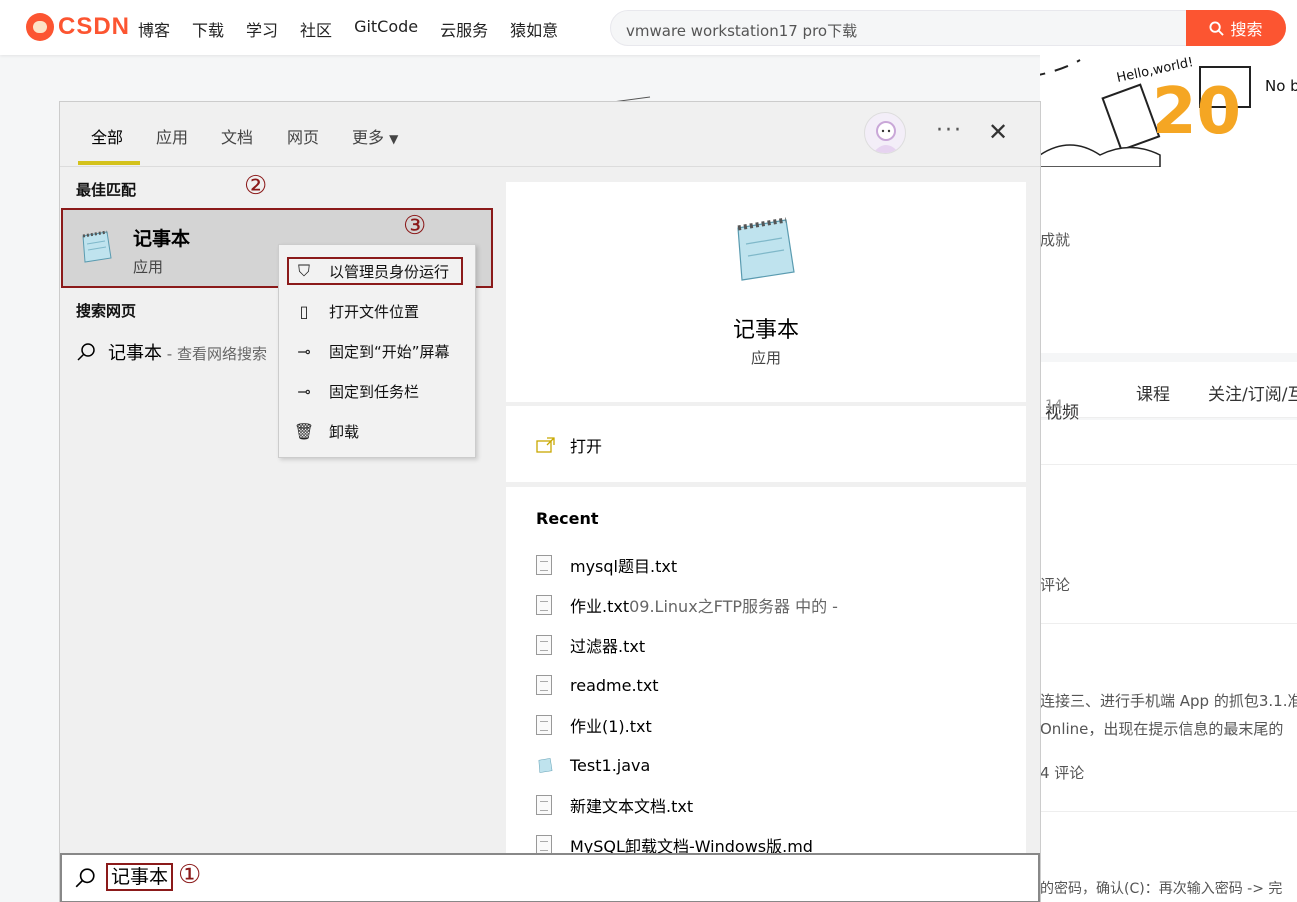  What do you see at coordinates (377, 431) in the screenshot?
I see `menu-uninstall: 🗑 卸载` at bounding box center [377, 431].